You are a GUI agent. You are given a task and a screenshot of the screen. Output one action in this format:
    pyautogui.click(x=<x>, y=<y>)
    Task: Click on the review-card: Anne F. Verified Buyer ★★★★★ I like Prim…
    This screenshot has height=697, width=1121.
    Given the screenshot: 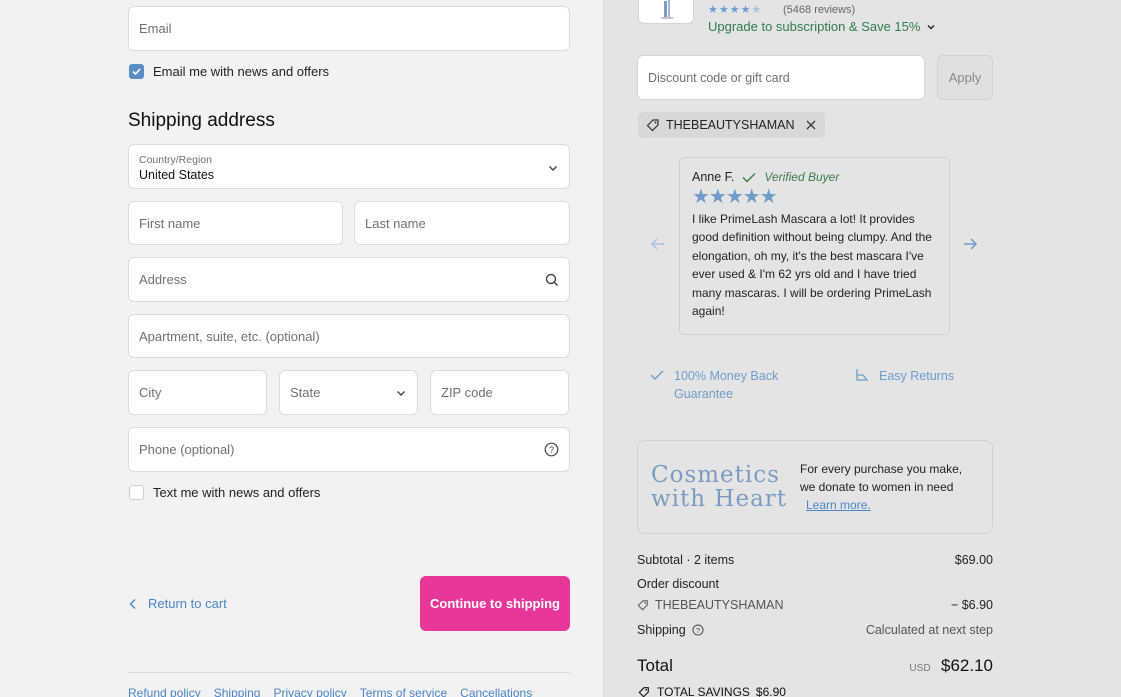 What is the action you would take?
    pyautogui.click(x=814, y=246)
    